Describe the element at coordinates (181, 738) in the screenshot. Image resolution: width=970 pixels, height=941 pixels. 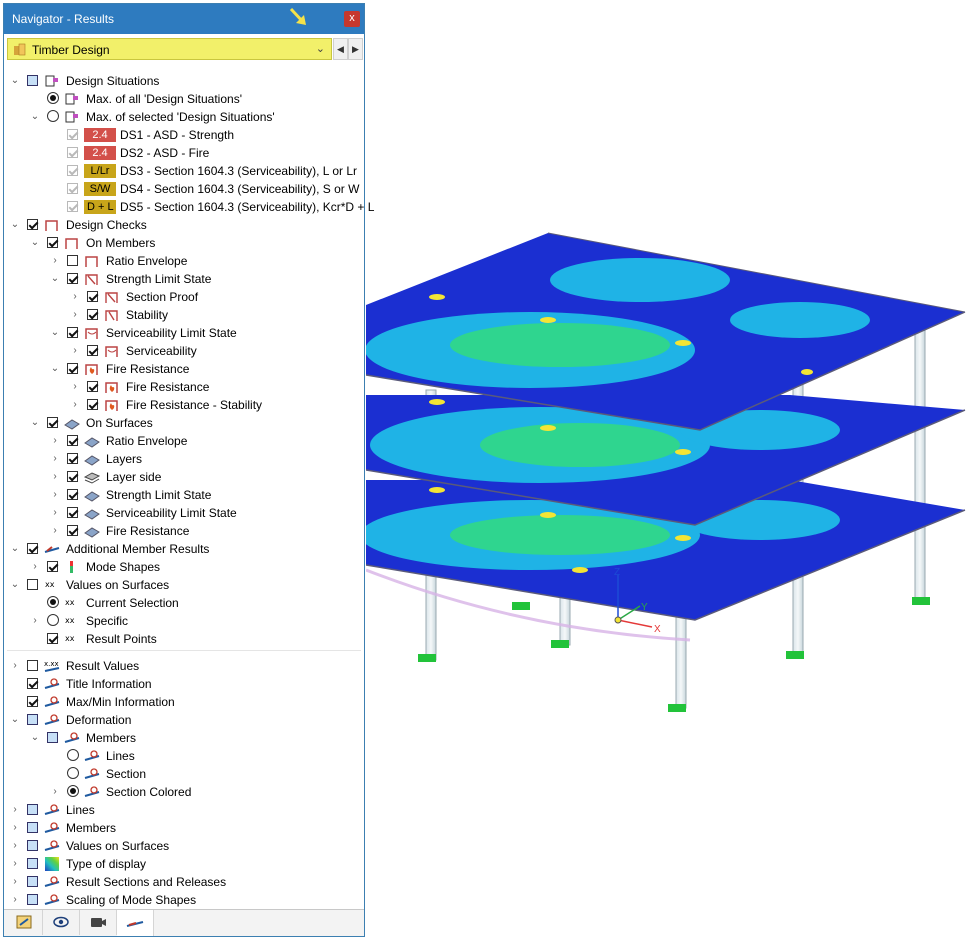
I see `tree-item-deformation-members: ⌄ Members` at that location.